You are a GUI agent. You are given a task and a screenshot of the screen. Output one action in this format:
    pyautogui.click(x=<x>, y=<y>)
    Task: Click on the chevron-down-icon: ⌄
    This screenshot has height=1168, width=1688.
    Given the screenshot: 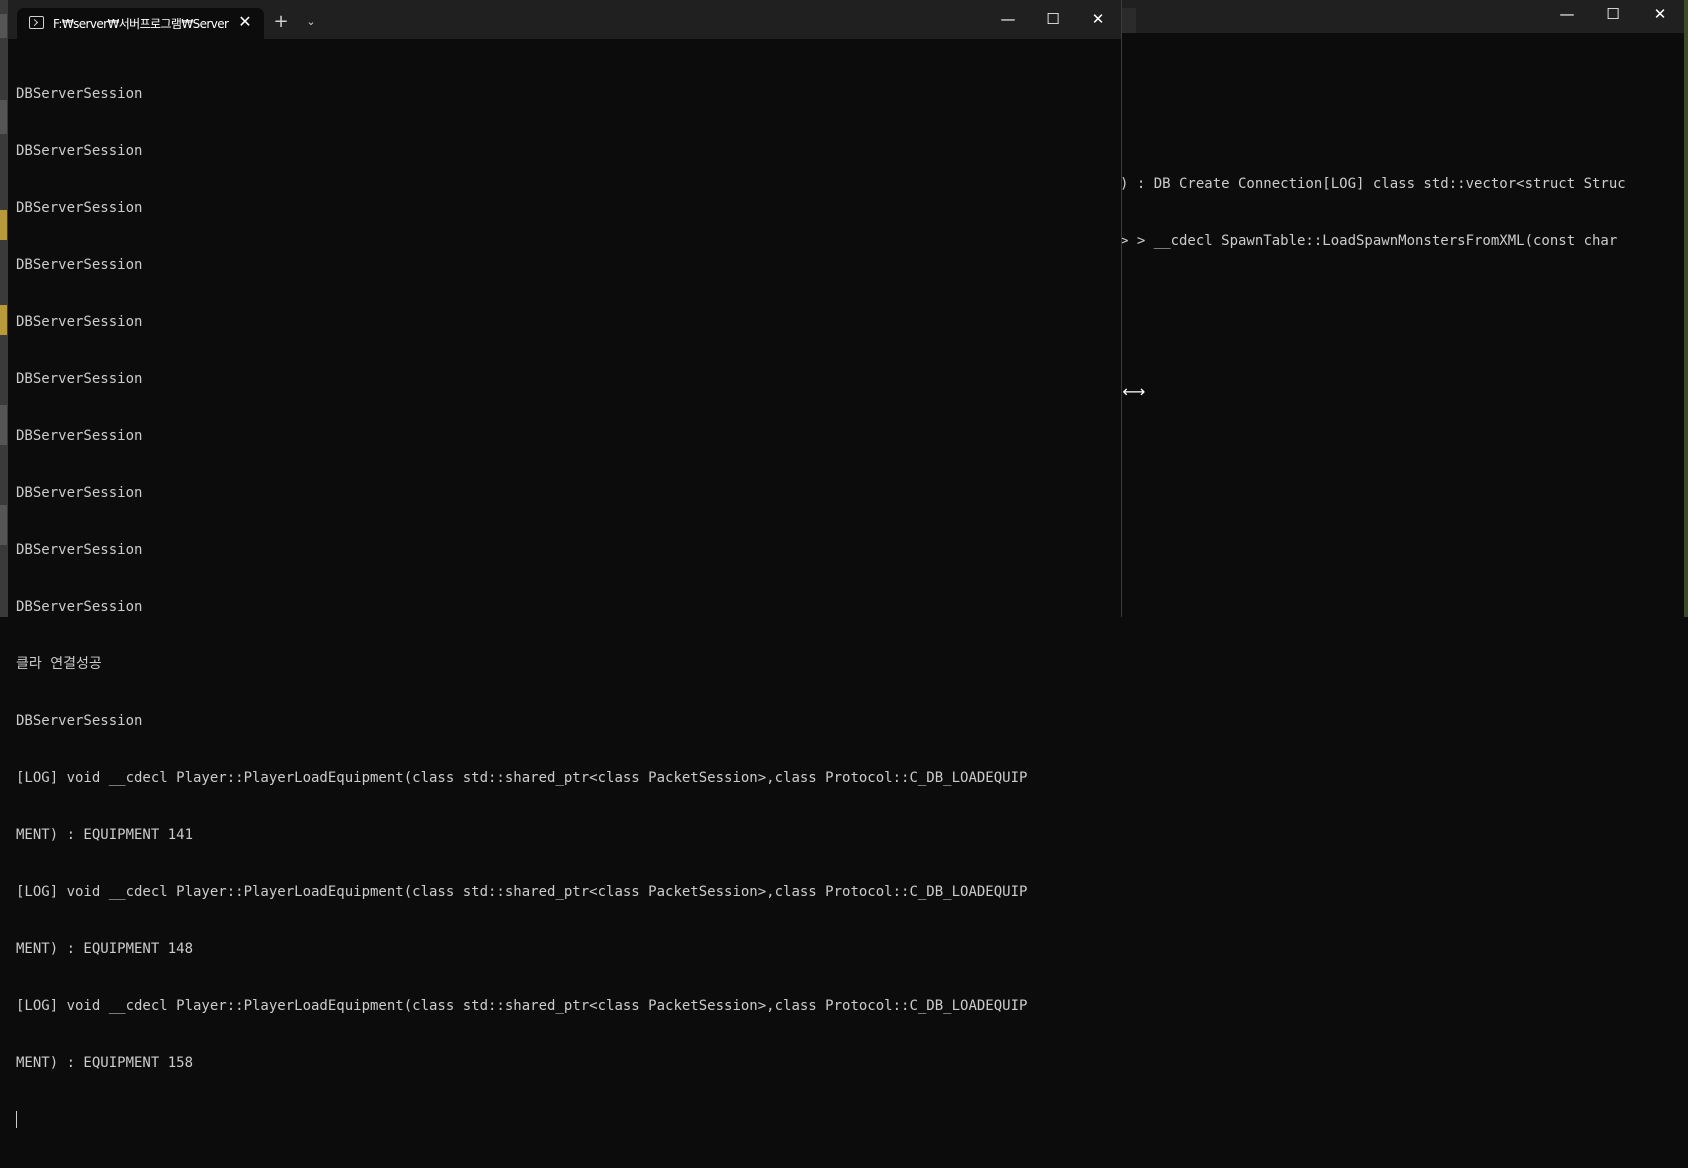 What is the action you would take?
    pyautogui.click(x=311, y=21)
    